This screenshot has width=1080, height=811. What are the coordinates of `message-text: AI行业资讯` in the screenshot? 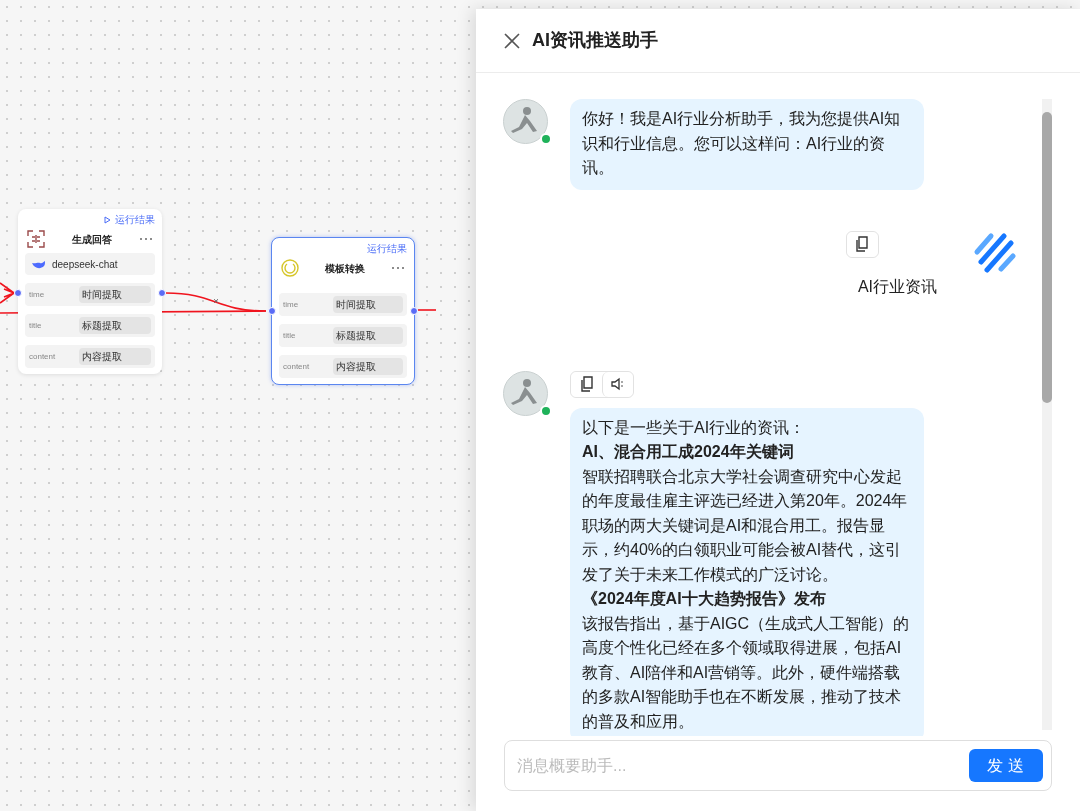 It's located at (896, 286).